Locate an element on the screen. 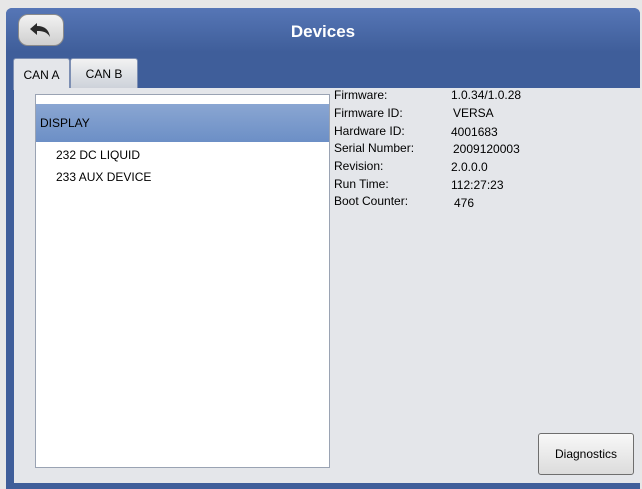 The width and height of the screenshot is (642, 489). page-title: Devices is located at coordinates (323, 31).